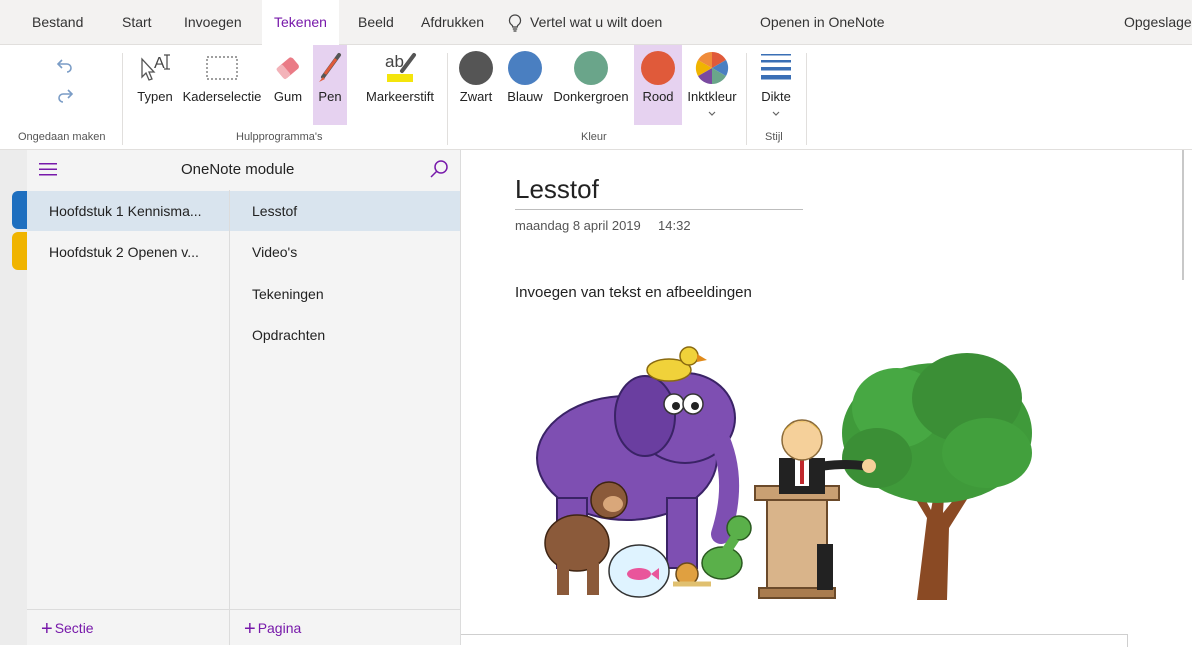  What do you see at coordinates (1158, 22) in the screenshot?
I see `saved-status: Opgeslagen` at bounding box center [1158, 22].